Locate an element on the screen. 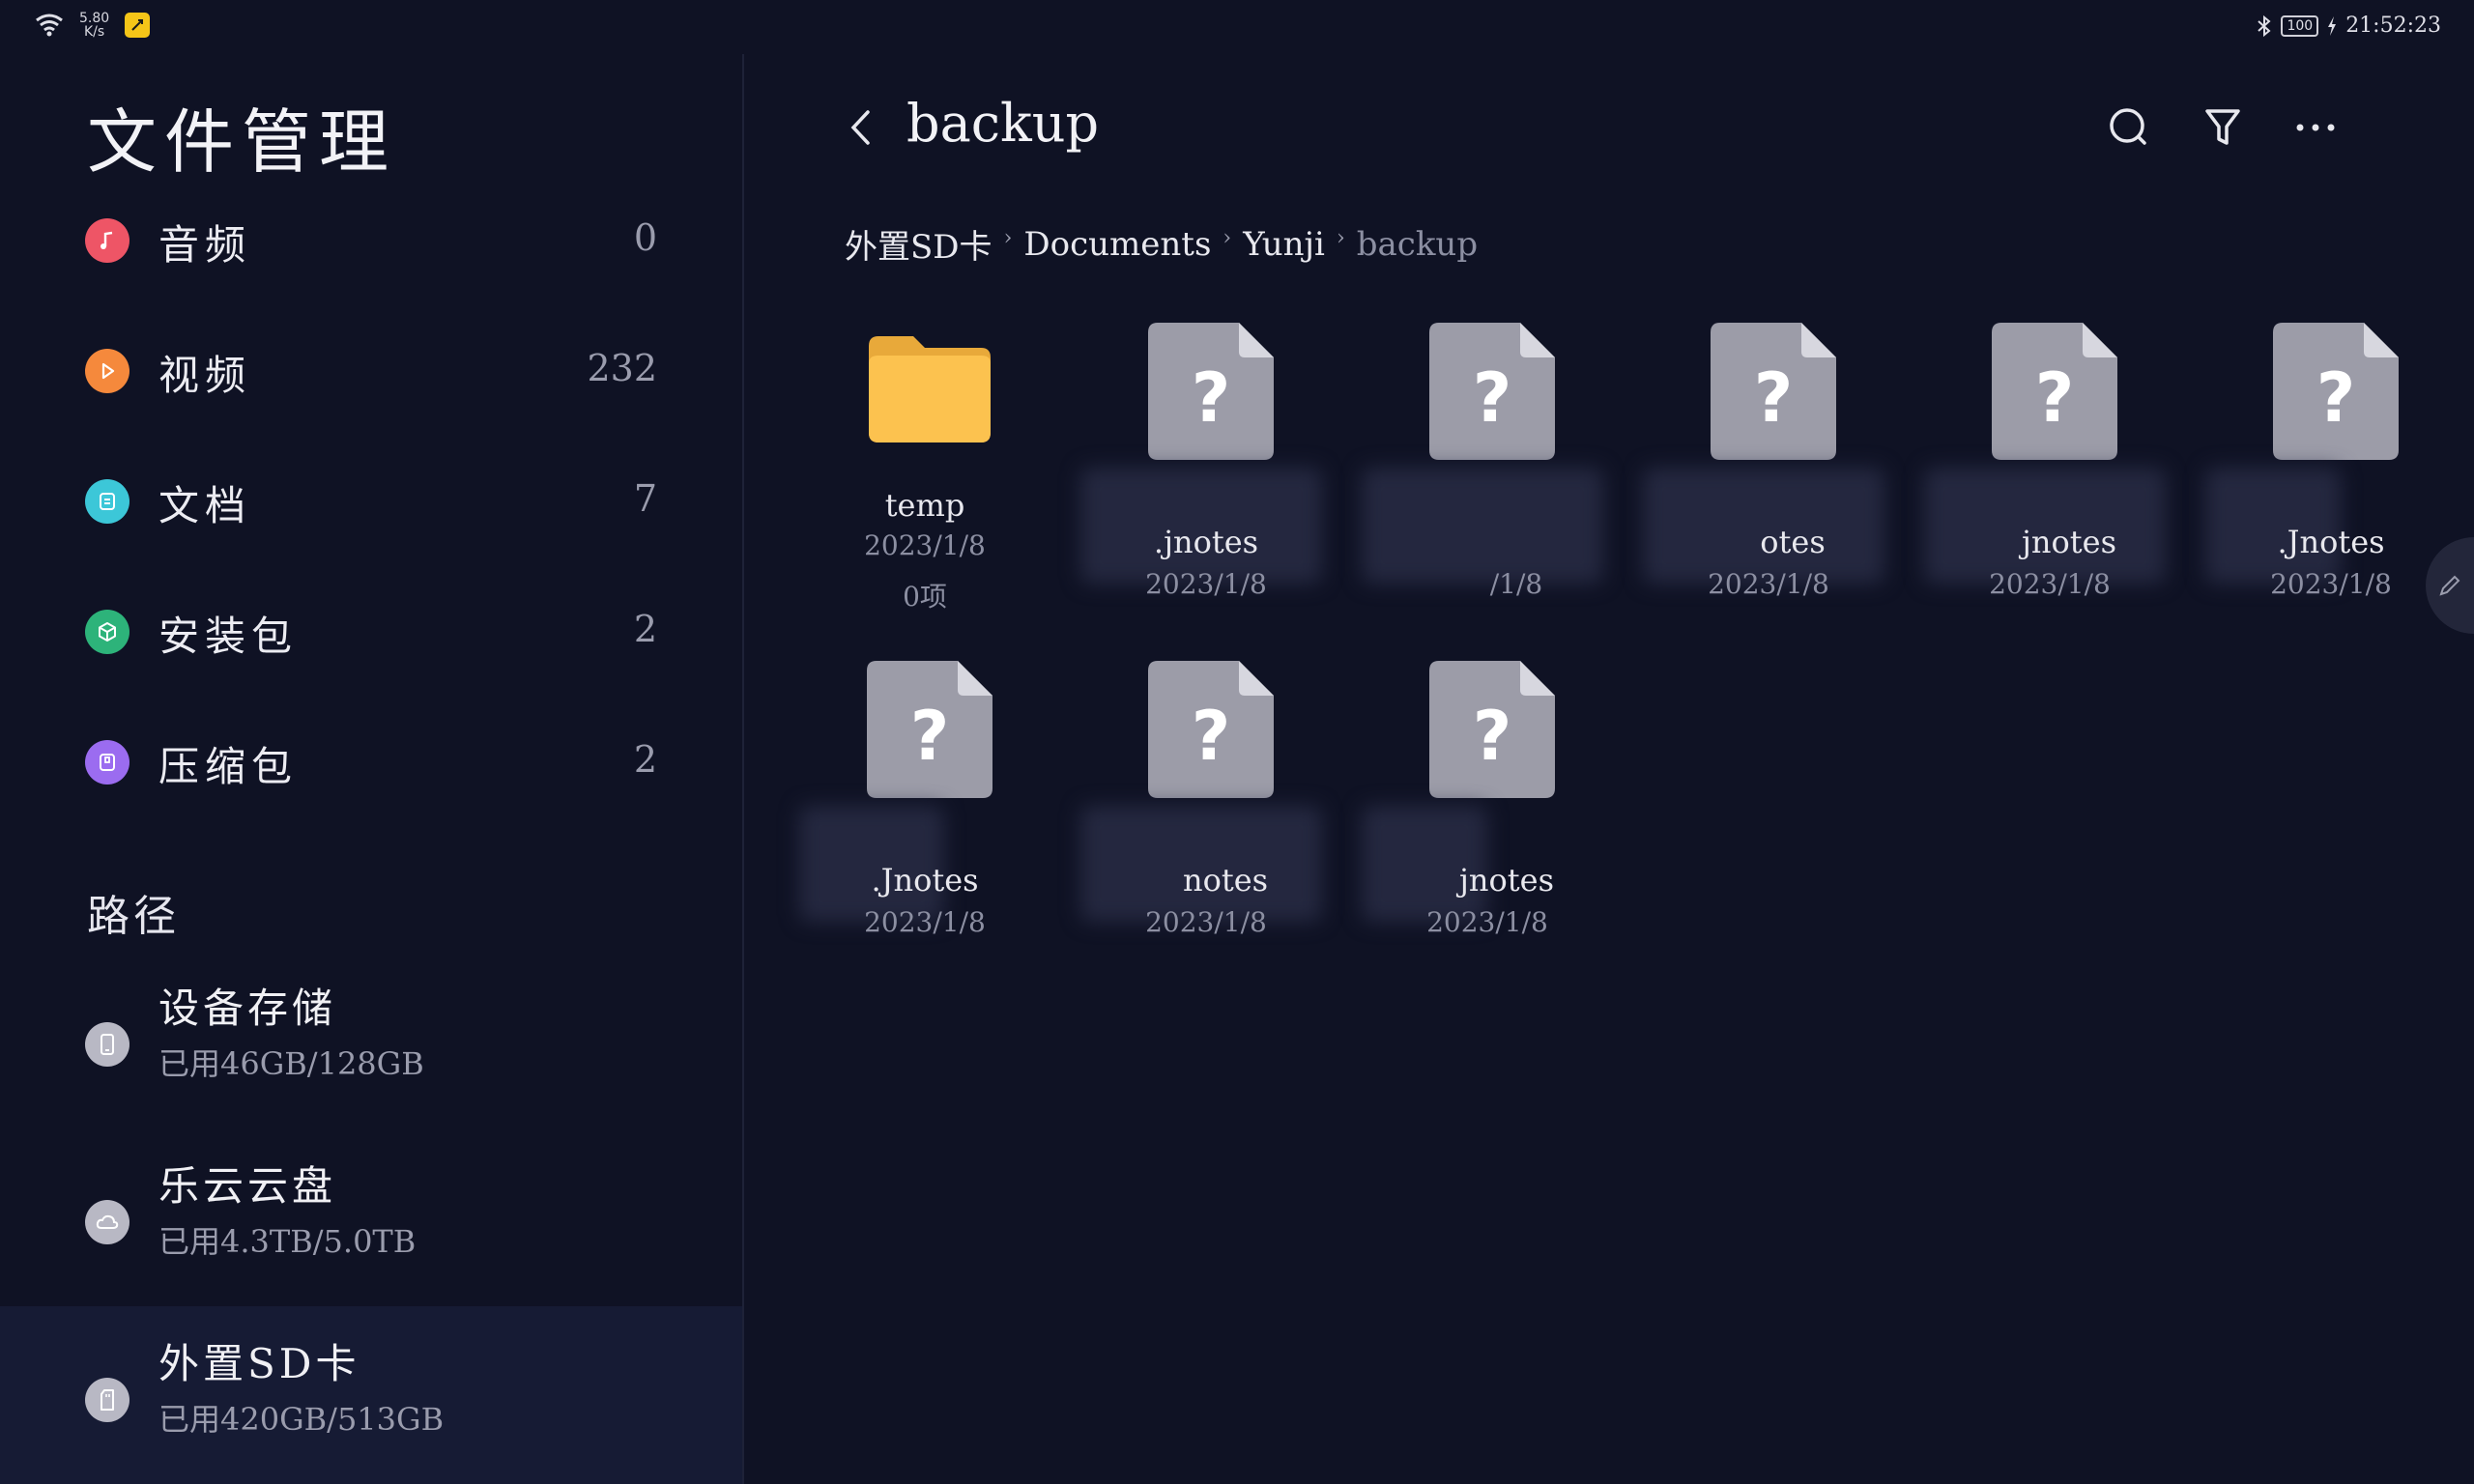 Image resolution: width=2474 pixels, height=1484 pixels. document-icon is located at coordinates (107, 502).